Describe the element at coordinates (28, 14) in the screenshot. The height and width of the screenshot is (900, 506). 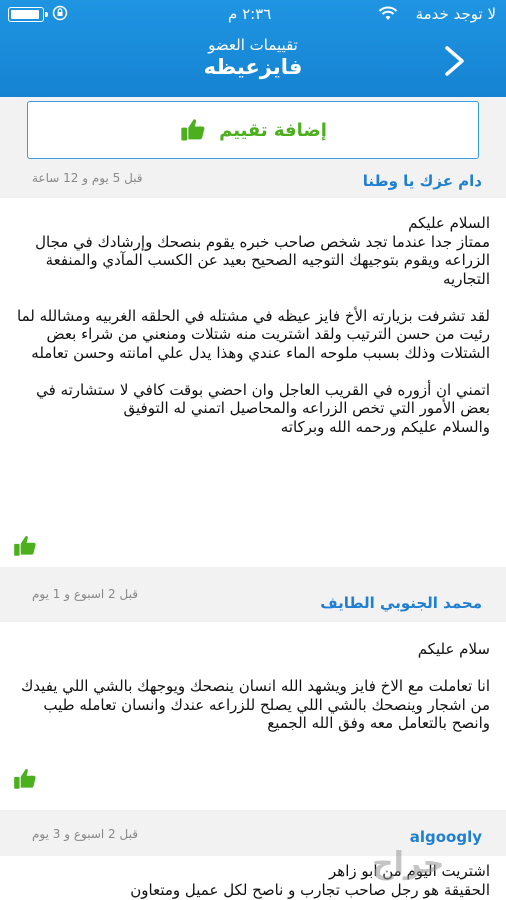
I see `battery-icon` at that location.